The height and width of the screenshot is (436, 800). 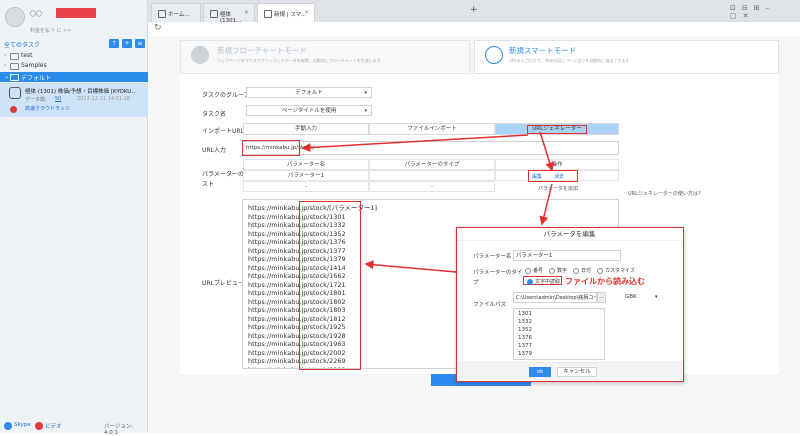 I want to click on arrow-op, so click(x=547, y=151).